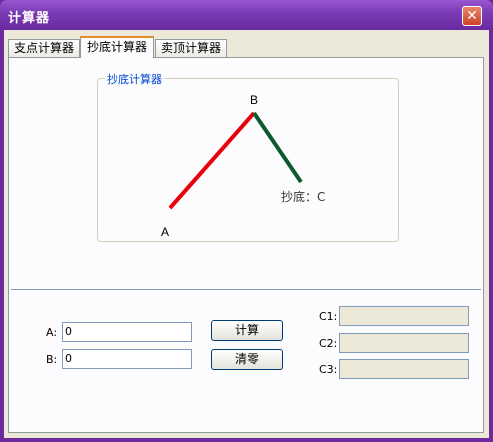 The height and width of the screenshot is (442, 493). I want to click on bottom-diagram: A B 抄底：C, so click(243, 166).